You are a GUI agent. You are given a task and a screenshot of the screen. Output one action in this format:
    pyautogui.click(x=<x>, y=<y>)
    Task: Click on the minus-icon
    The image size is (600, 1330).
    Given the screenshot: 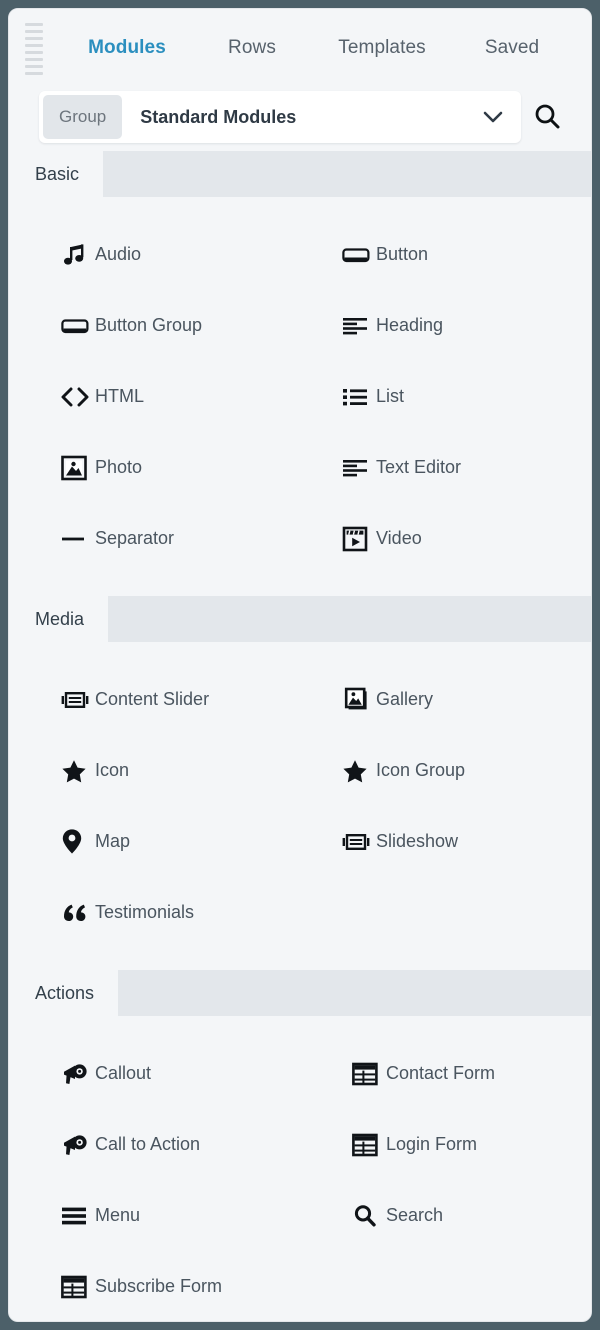 What is the action you would take?
    pyautogui.click(x=78, y=539)
    